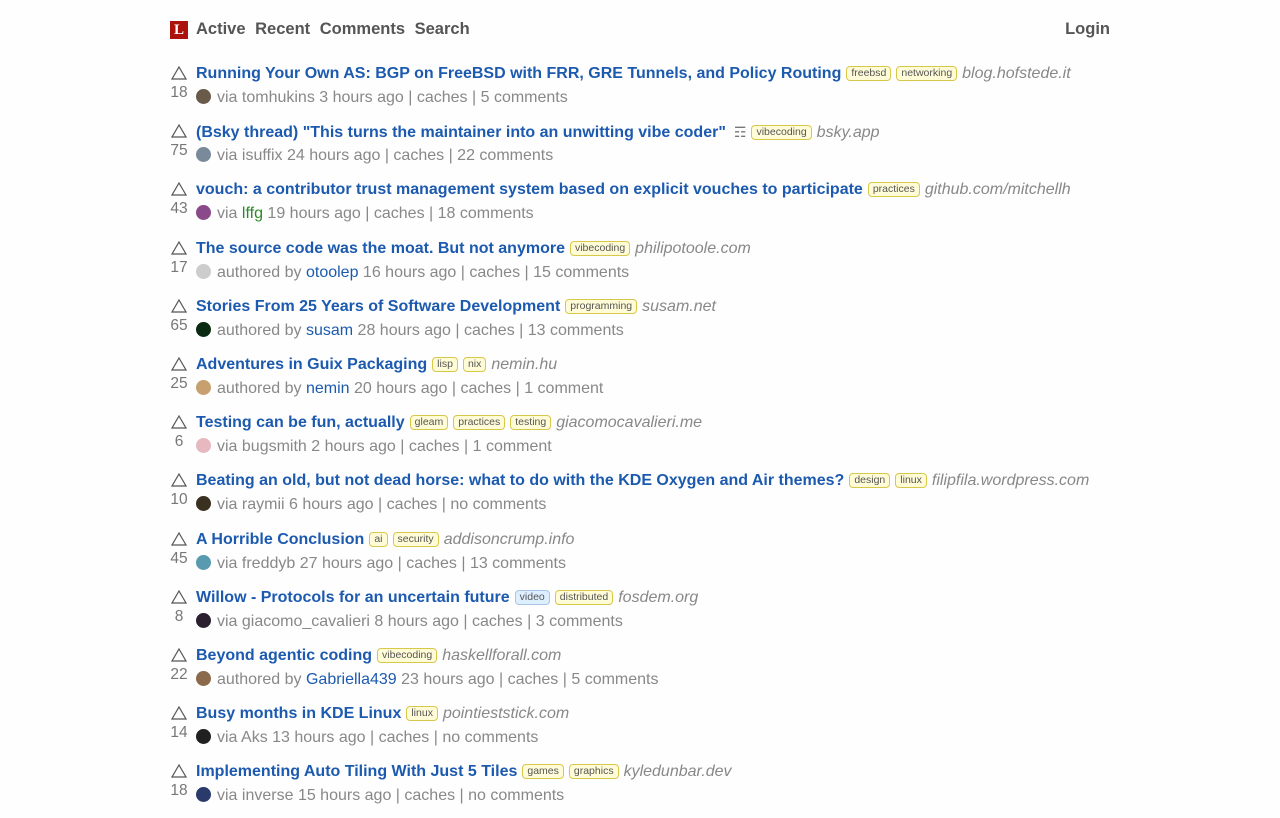 The height and width of the screenshot is (818, 1280). I want to click on tag-lisp: lisp, so click(445, 364).